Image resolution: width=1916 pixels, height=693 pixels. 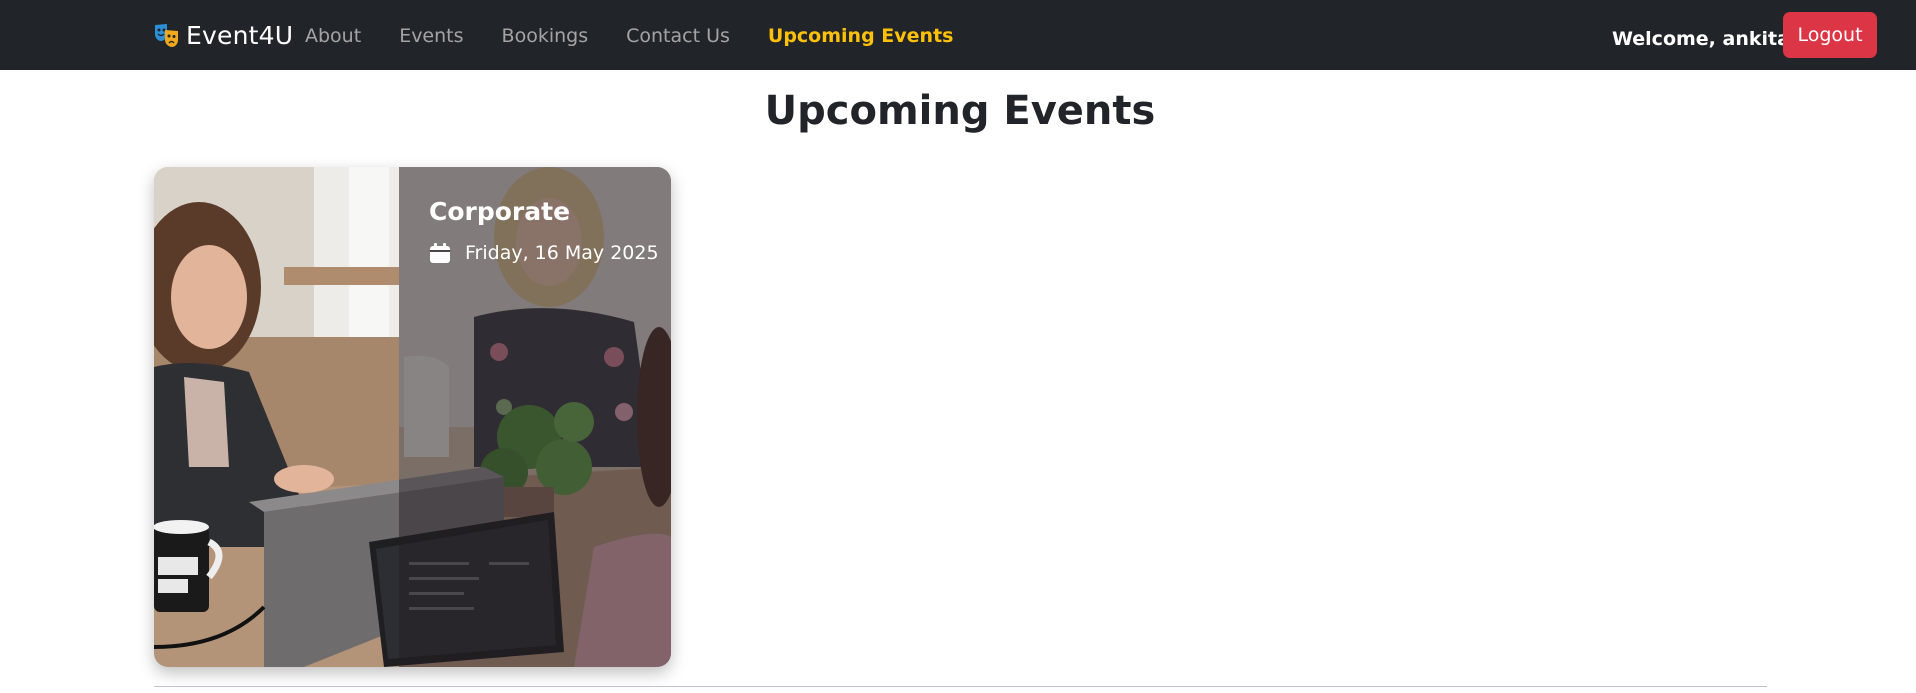 I want to click on event-date-row: Friday, 16 May 2025, so click(x=544, y=253).